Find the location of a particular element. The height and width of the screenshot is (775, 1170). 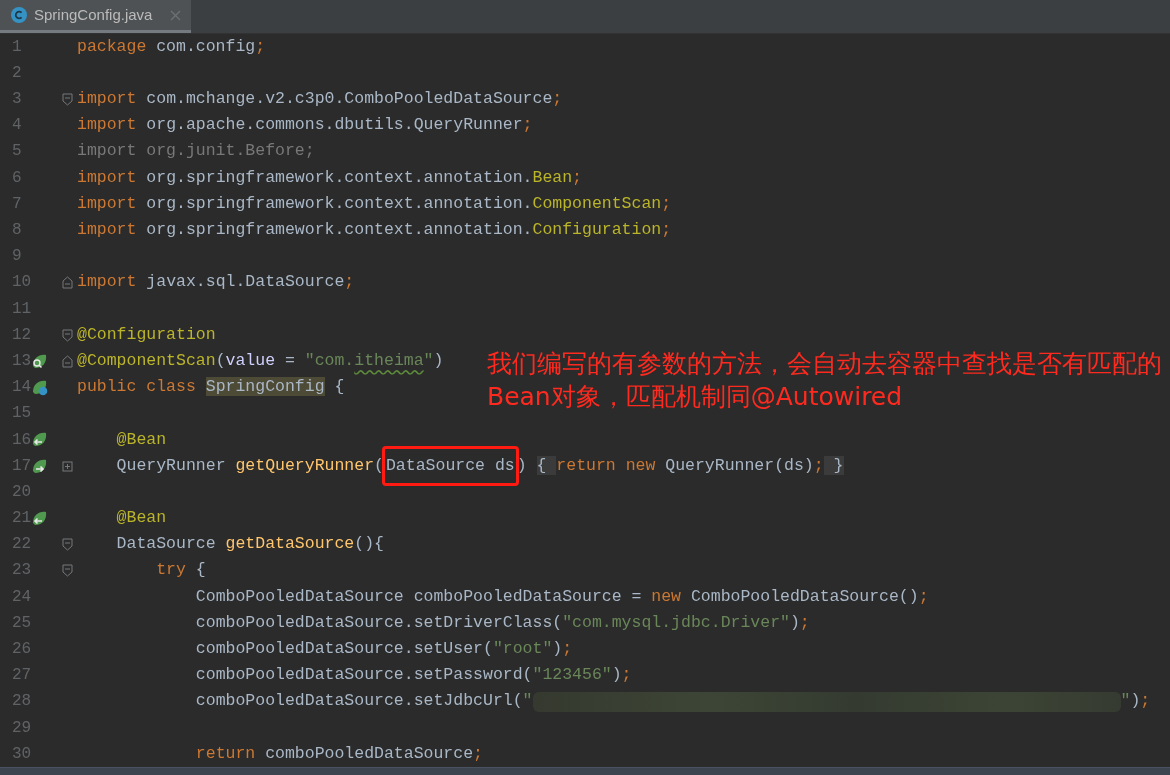

code-line: ) { return new QueryRunner(ds); } is located at coordinates (680, 465).